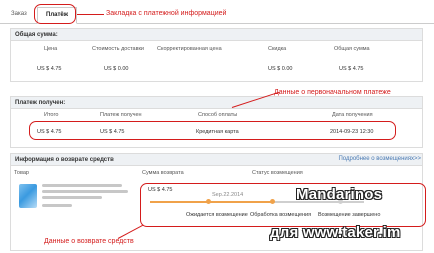 The image size is (434, 253). What do you see at coordinates (352, 49) in the screenshot?
I see `total-header-sum: Общая сумма` at bounding box center [352, 49].